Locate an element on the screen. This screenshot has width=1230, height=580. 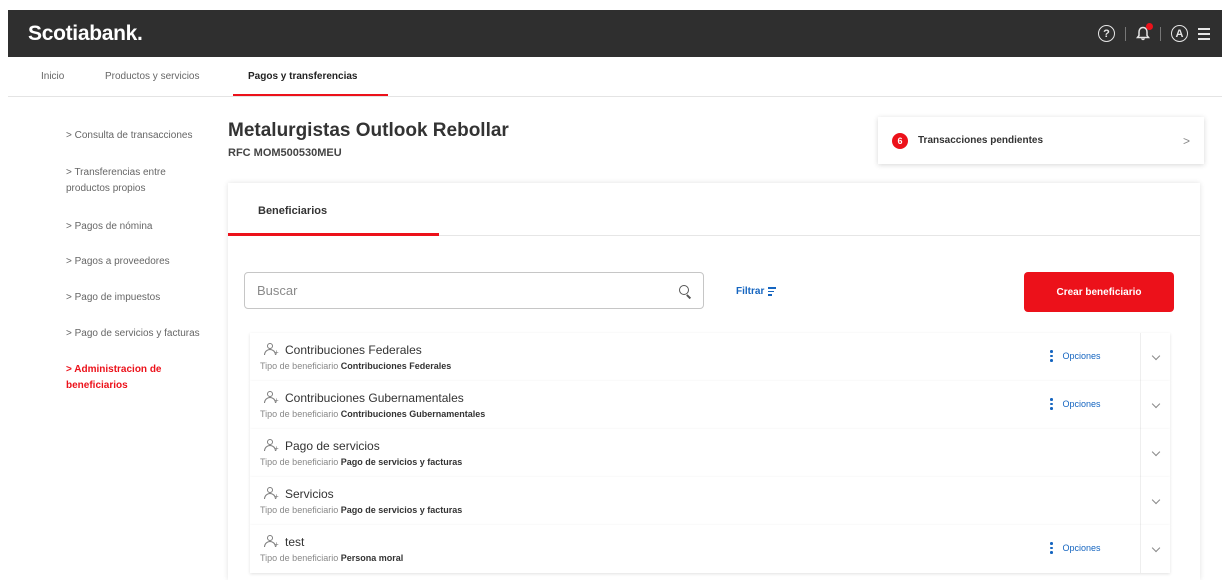
pending-transactions-card: 6 Transacciones pendientes > is located at coordinates (1041, 140).